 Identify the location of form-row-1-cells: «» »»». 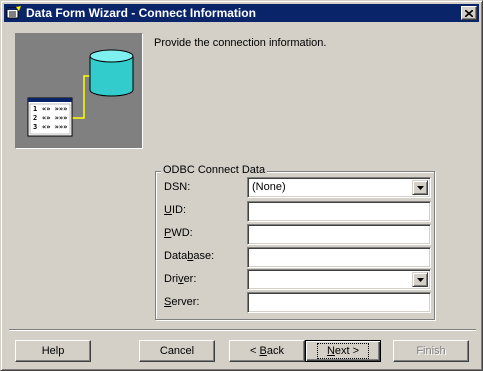
(54, 109).